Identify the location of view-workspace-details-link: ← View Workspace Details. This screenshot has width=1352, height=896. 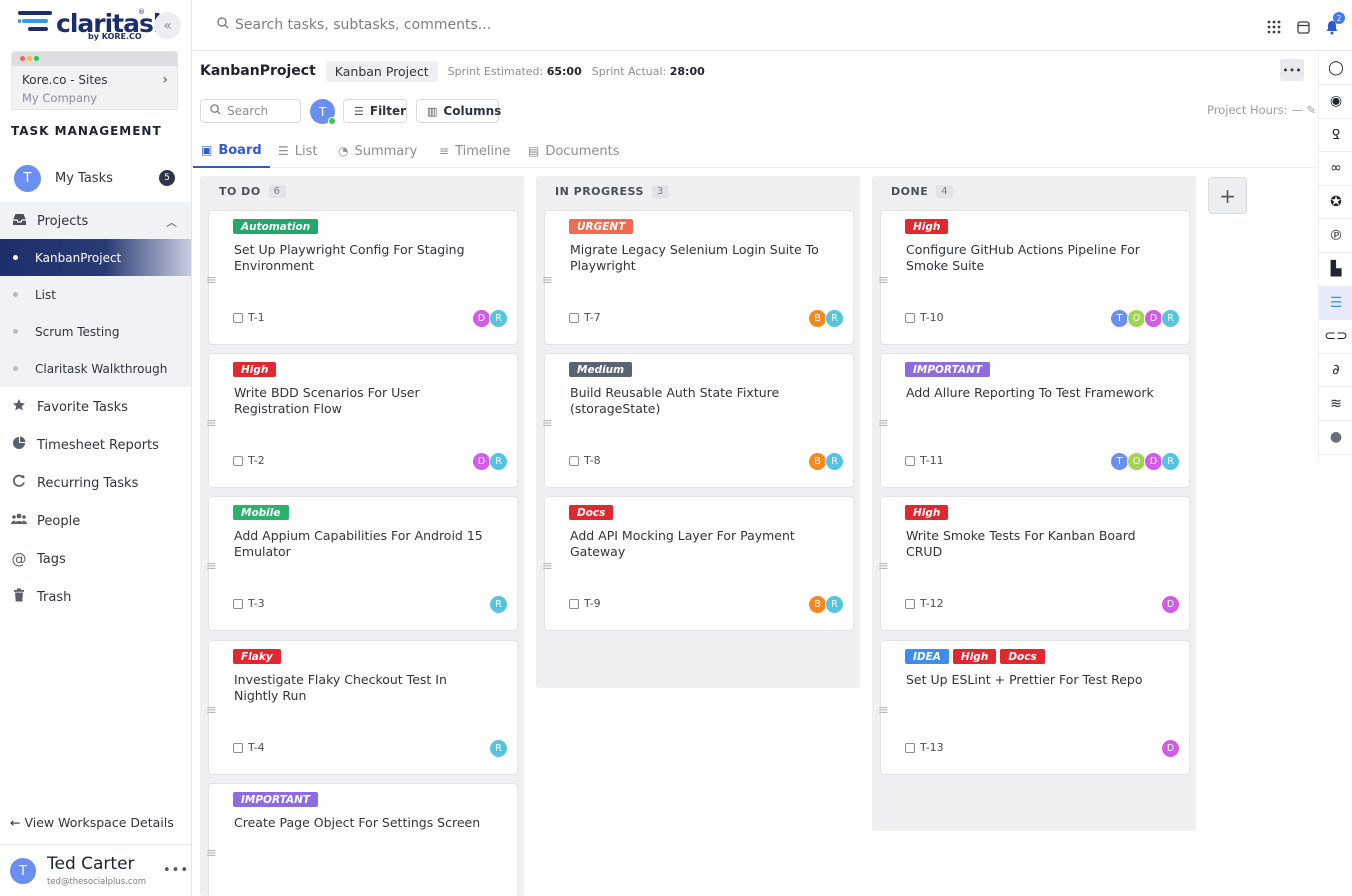
(92, 822).